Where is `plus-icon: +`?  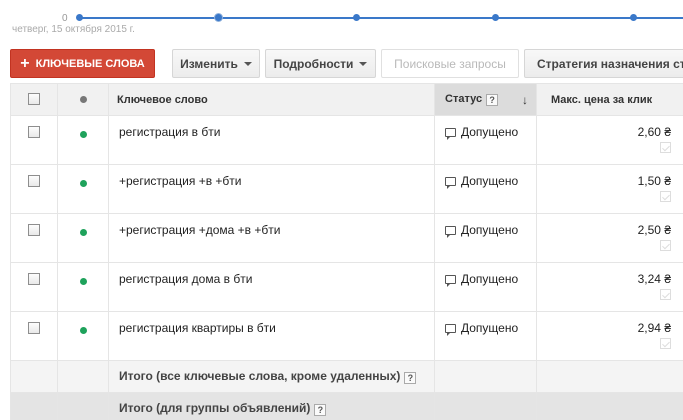 plus-icon: + is located at coordinates (25, 63).